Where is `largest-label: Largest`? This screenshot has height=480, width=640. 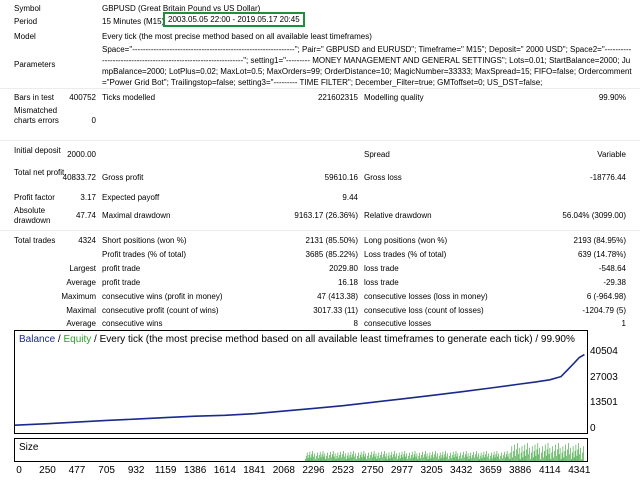 largest-label: Largest is located at coordinates (82, 268).